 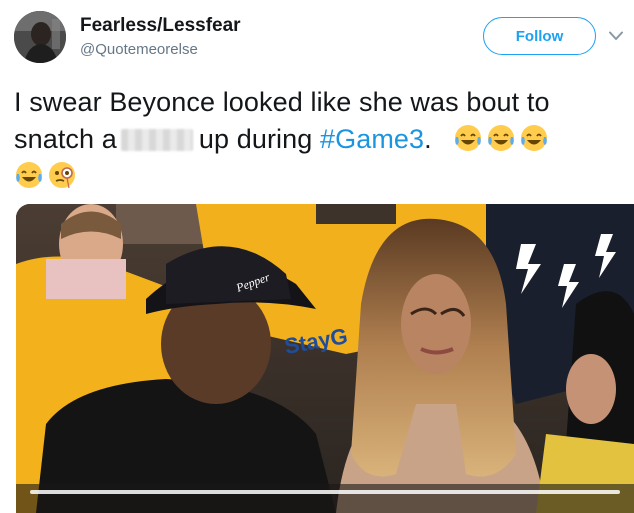 What do you see at coordinates (255, 139) in the screenshot?
I see `tweet-text-part2: up during` at bounding box center [255, 139].